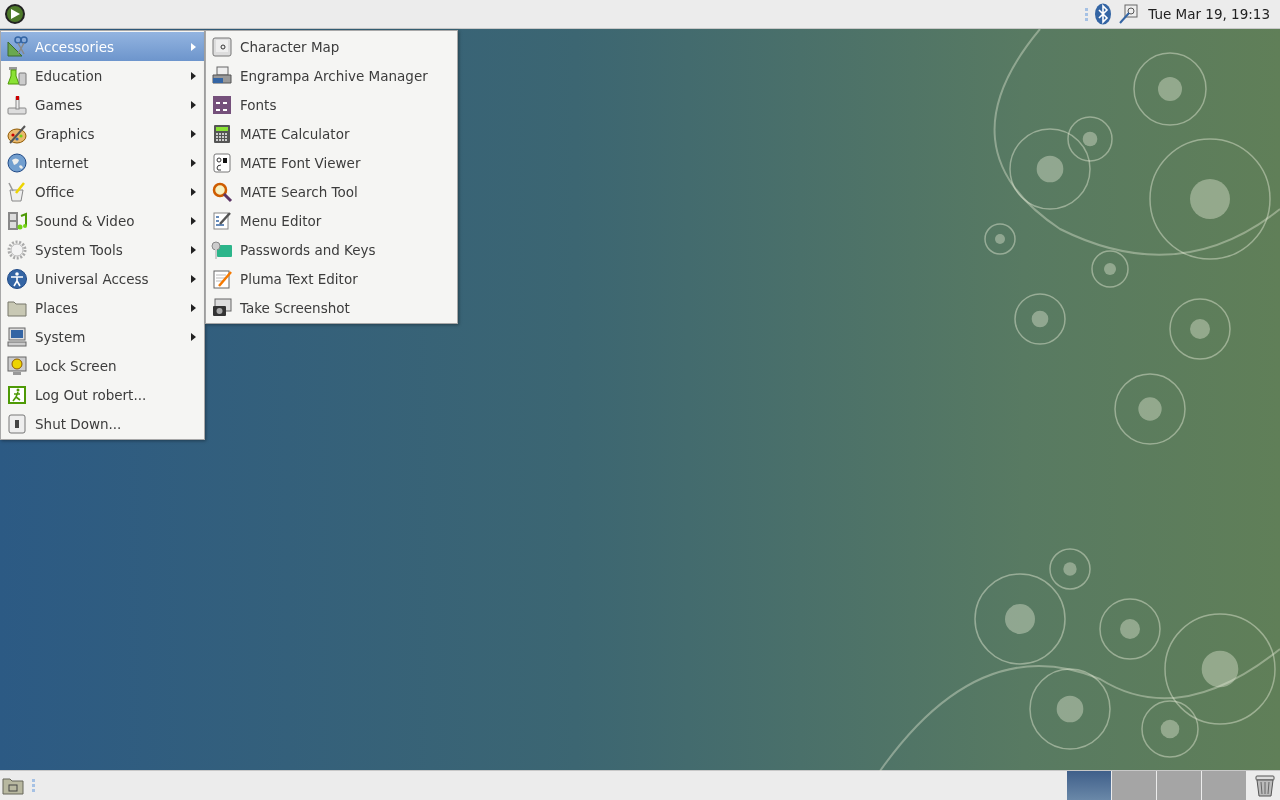 This screenshot has height=800, width=1280. What do you see at coordinates (222, 307) in the screenshot?
I see `camera-icon` at bounding box center [222, 307].